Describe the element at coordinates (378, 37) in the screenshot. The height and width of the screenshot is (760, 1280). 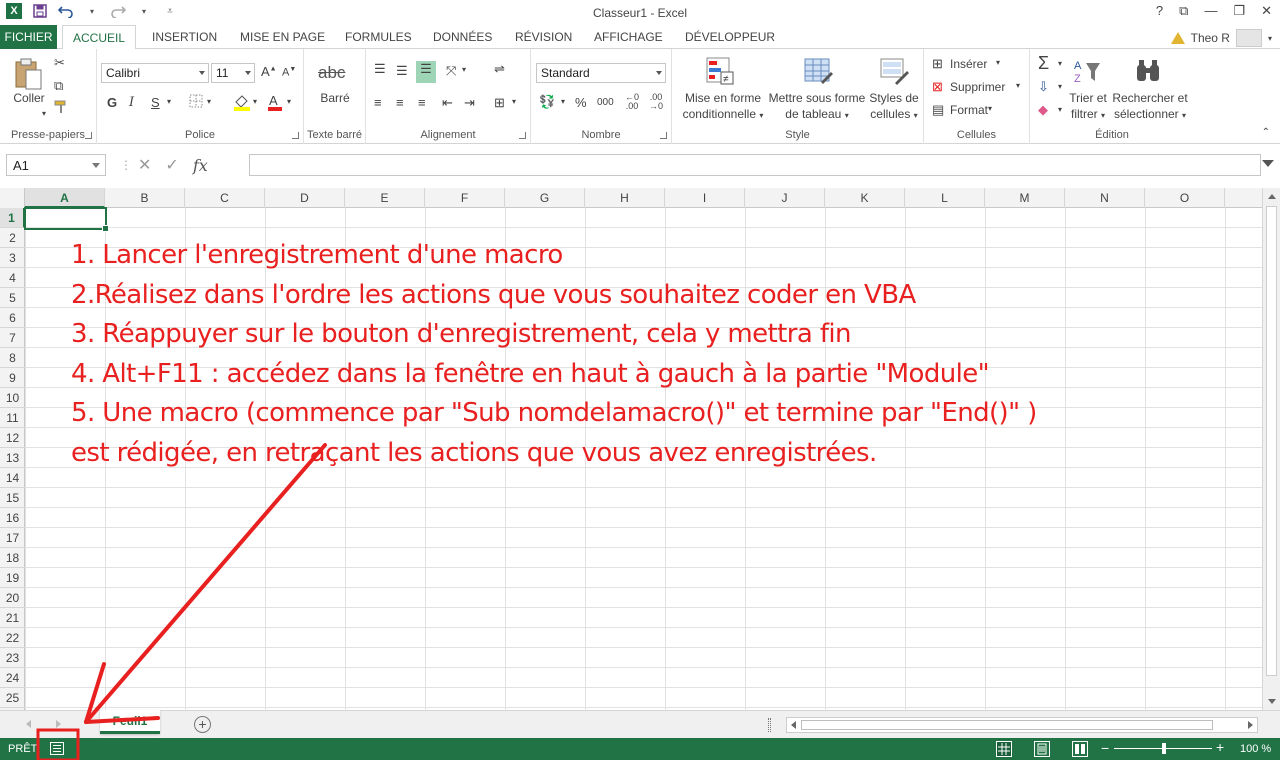
I see `tab-formules: FORMULES` at that location.